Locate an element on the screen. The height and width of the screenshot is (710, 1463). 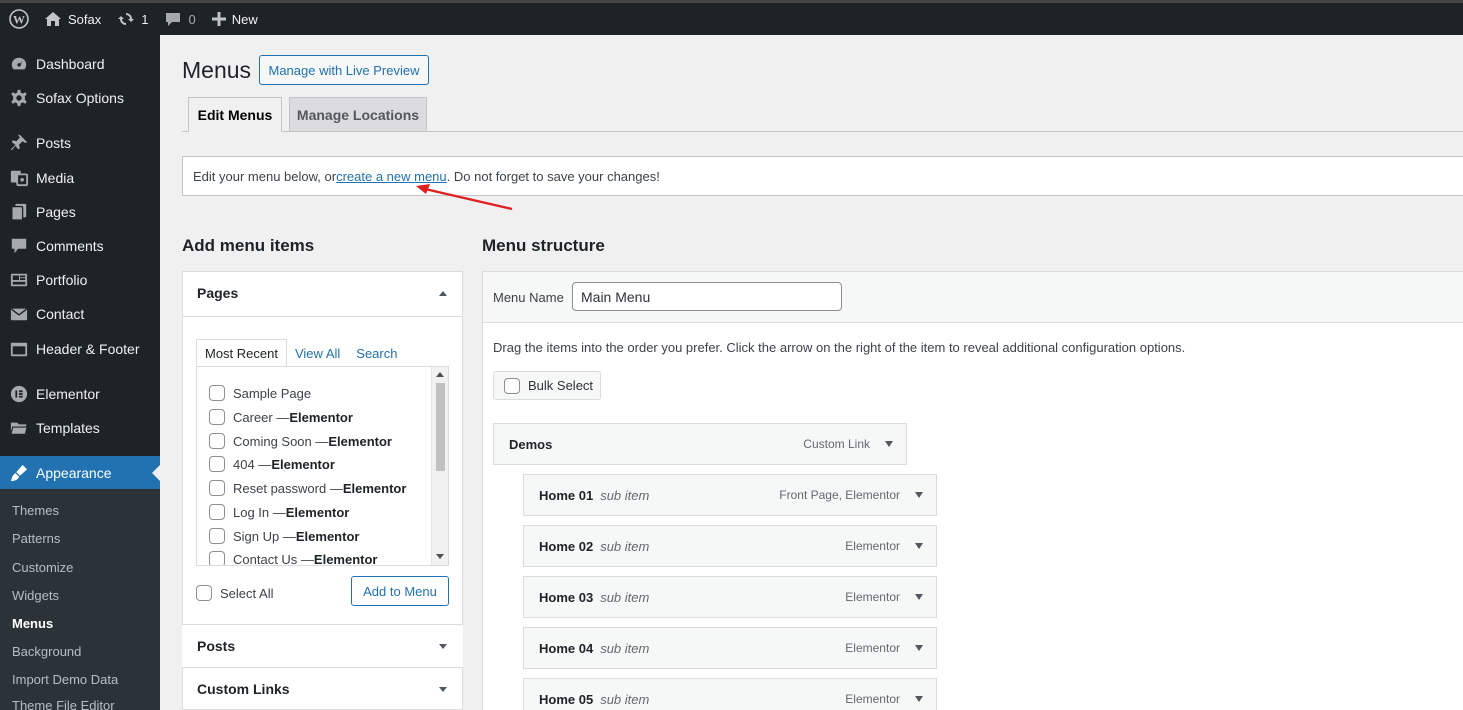
manage-live-preview-button: Manage with Live Preview is located at coordinates (344, 70).